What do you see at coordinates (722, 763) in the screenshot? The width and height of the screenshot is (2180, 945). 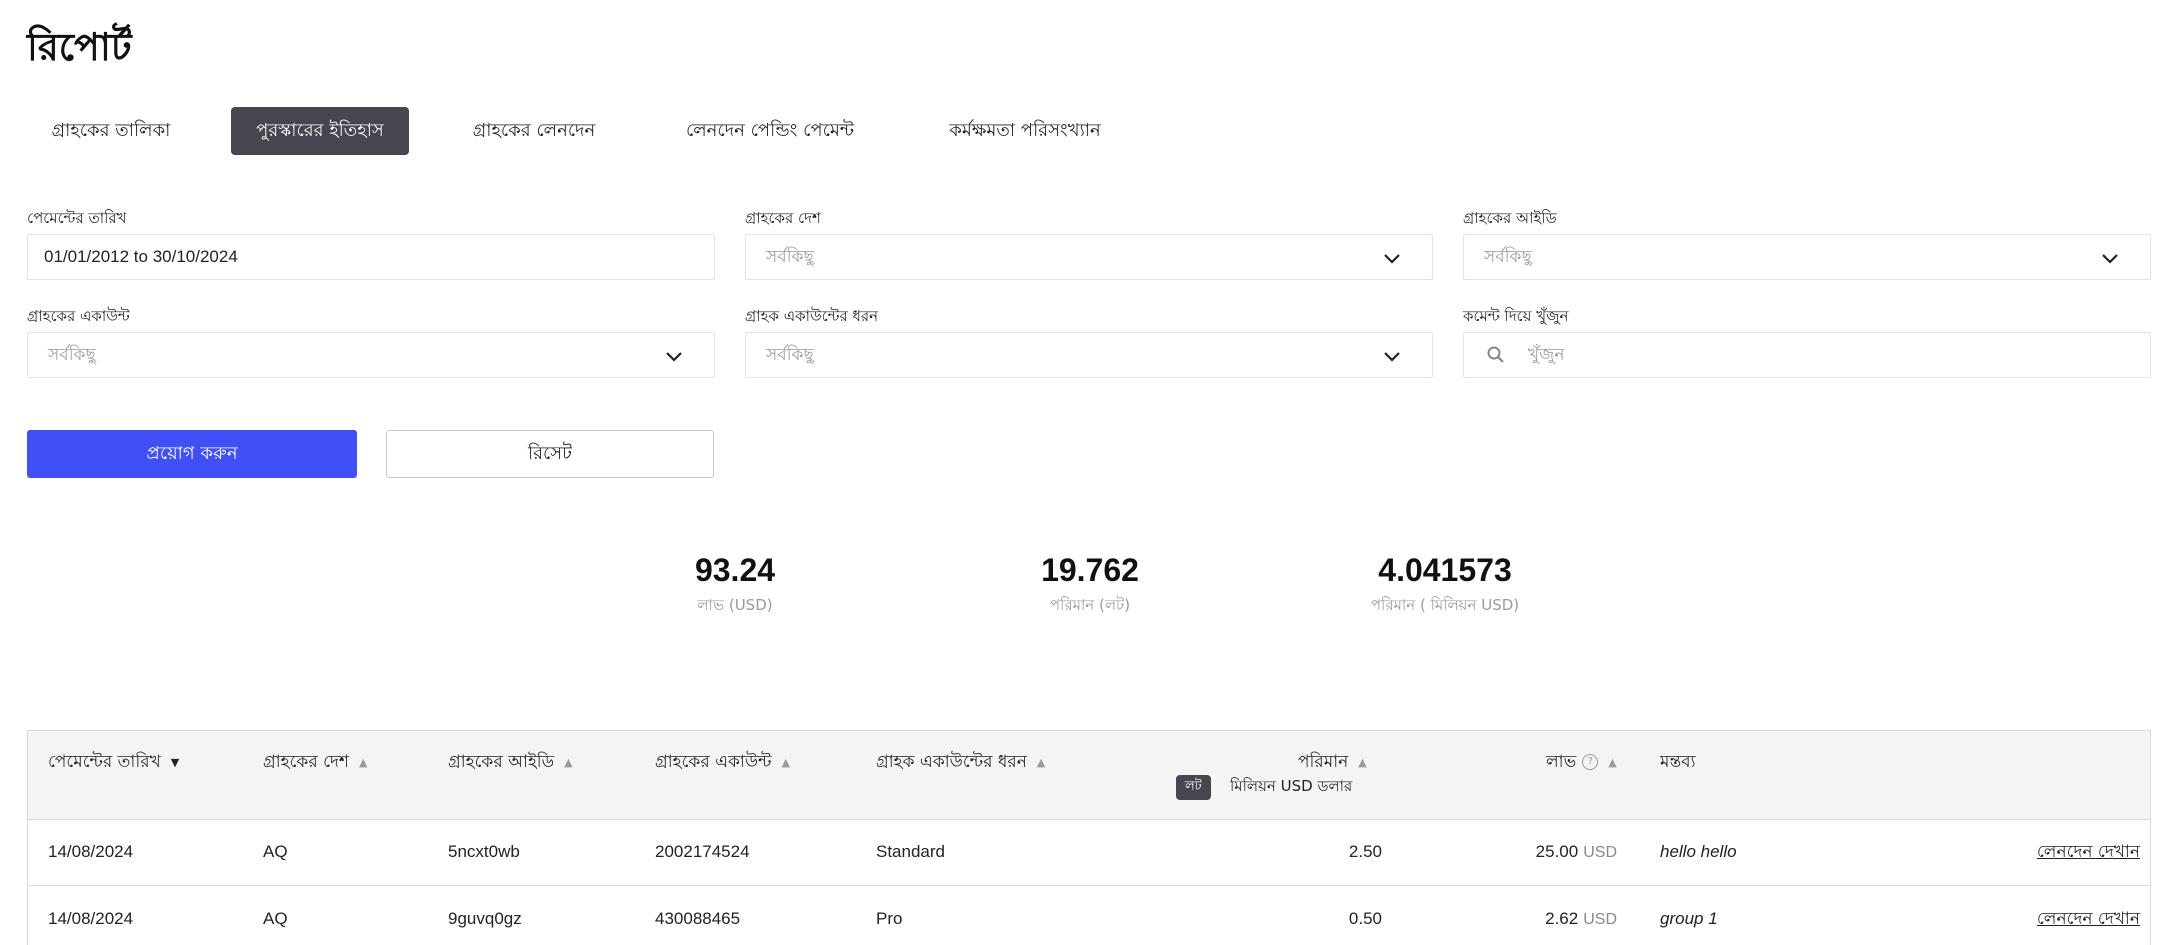 I see `th-account: গ্রাহকের একাউন্ট ▲` at bounding box center [722, 763].